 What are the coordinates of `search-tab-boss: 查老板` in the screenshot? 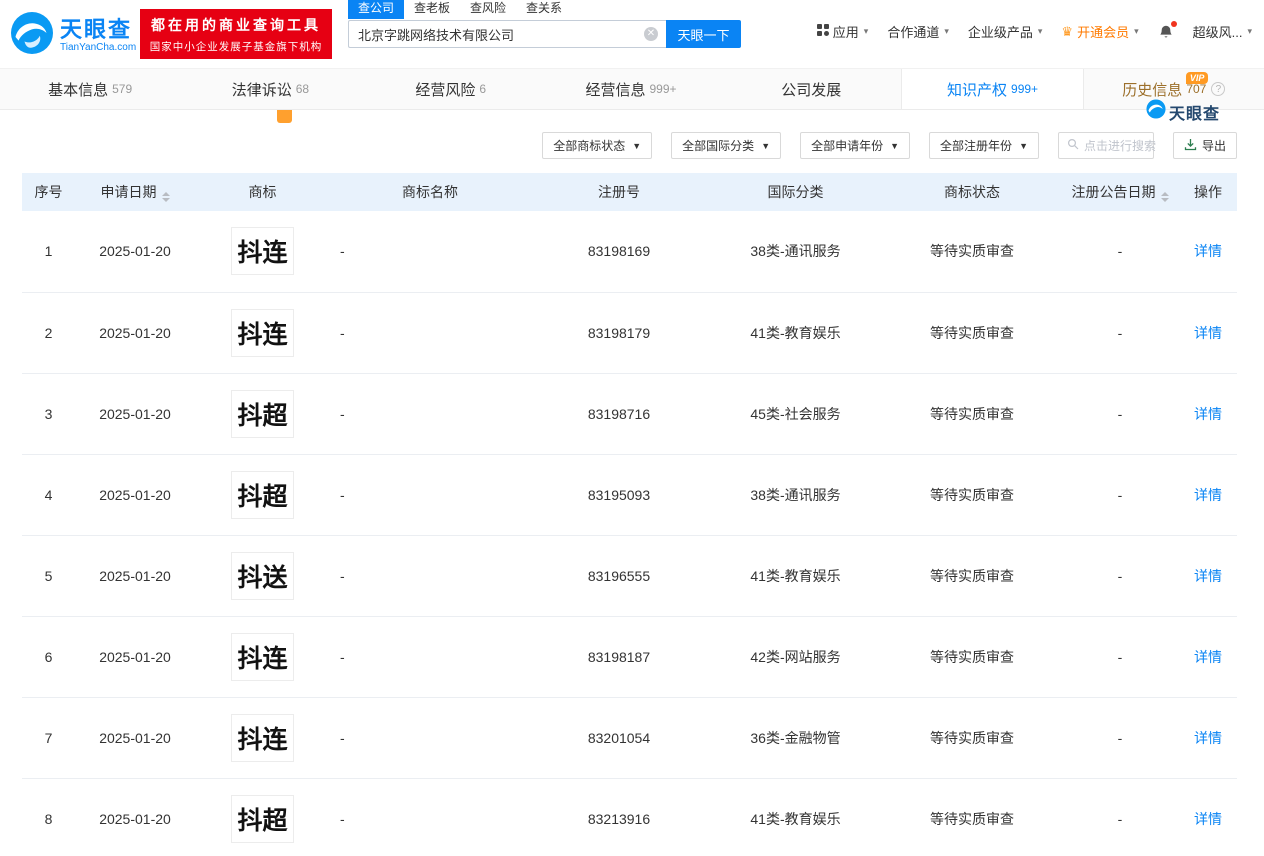 It's located at (432, 9).